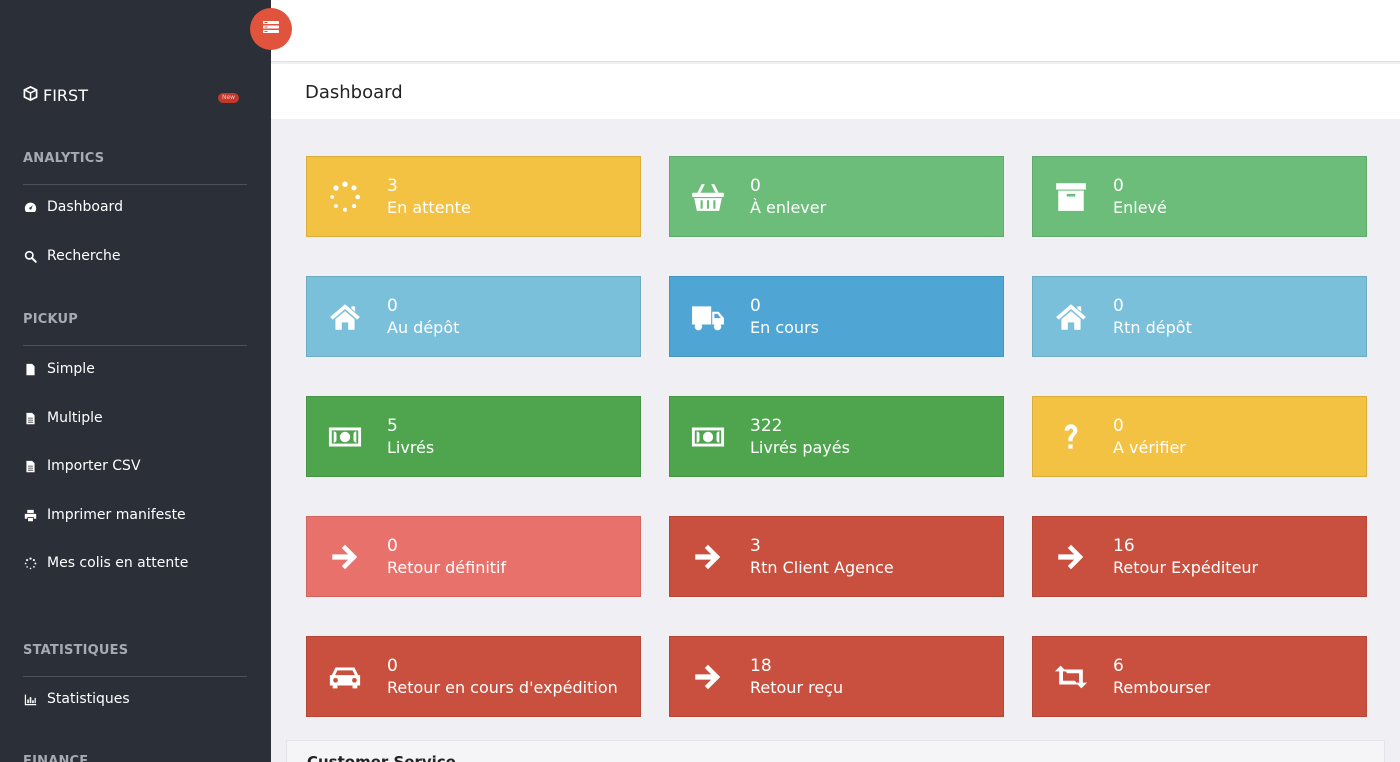 The width and height of the screenshot is (1400, 762). What do you see at coordinates (797, 687) in the screenshot?
I see `tile-label: Retour reçu` at bounding box center [797, 687].